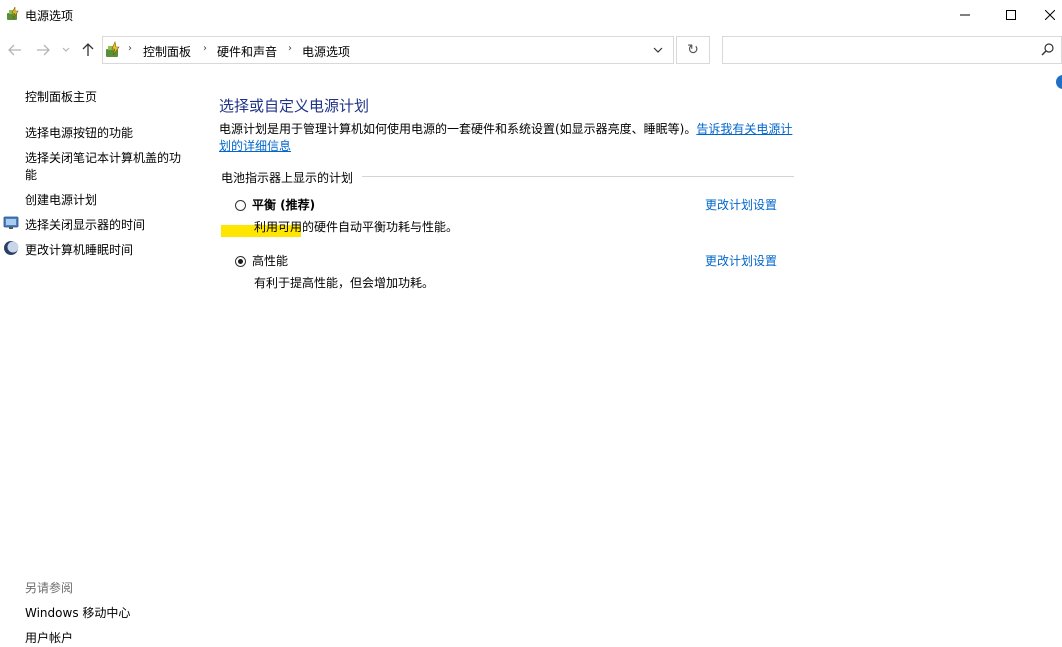  I want to click on control-panel-icon, so click(113, 49).